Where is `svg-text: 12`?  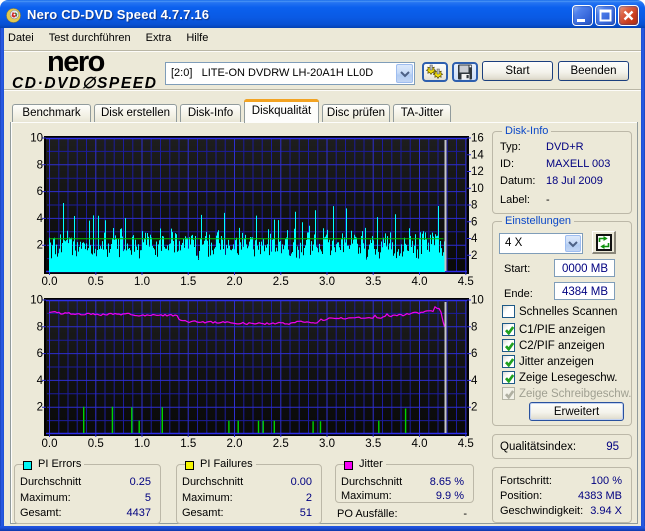 svg-text: 12 is located at coordinates (477, 172).